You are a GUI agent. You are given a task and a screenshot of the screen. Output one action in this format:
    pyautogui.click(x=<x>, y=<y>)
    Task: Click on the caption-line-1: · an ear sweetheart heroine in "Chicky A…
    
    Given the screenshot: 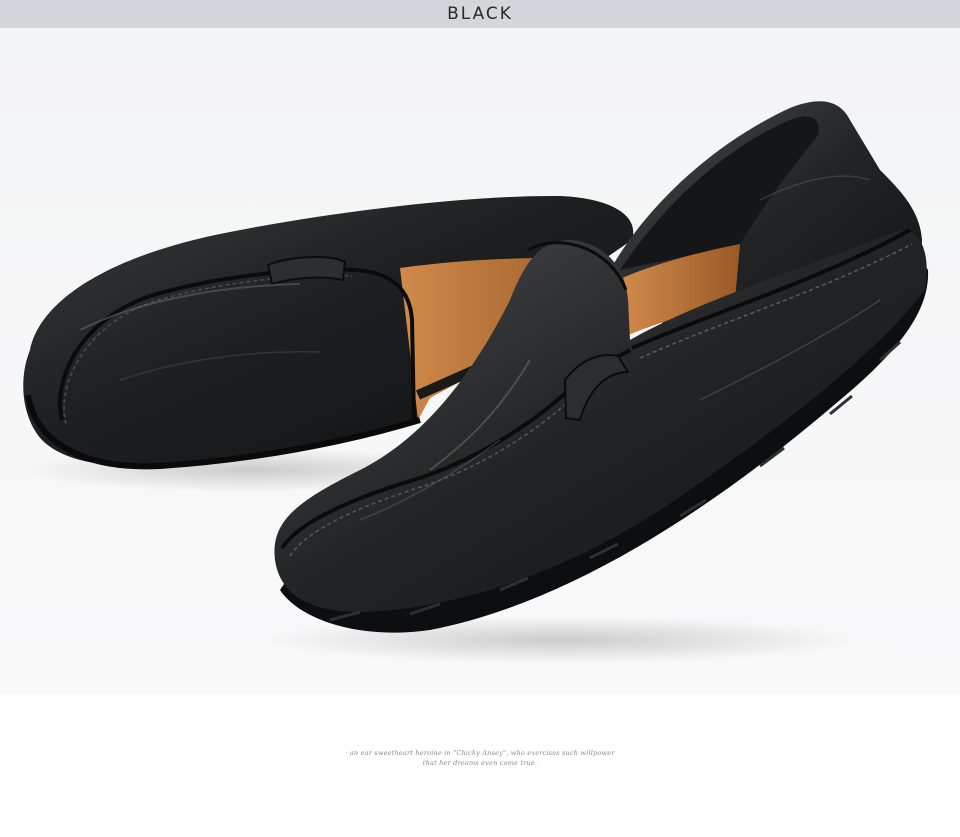 What is the action you would take?
    pyautogui.click(x=480, y=753)
    